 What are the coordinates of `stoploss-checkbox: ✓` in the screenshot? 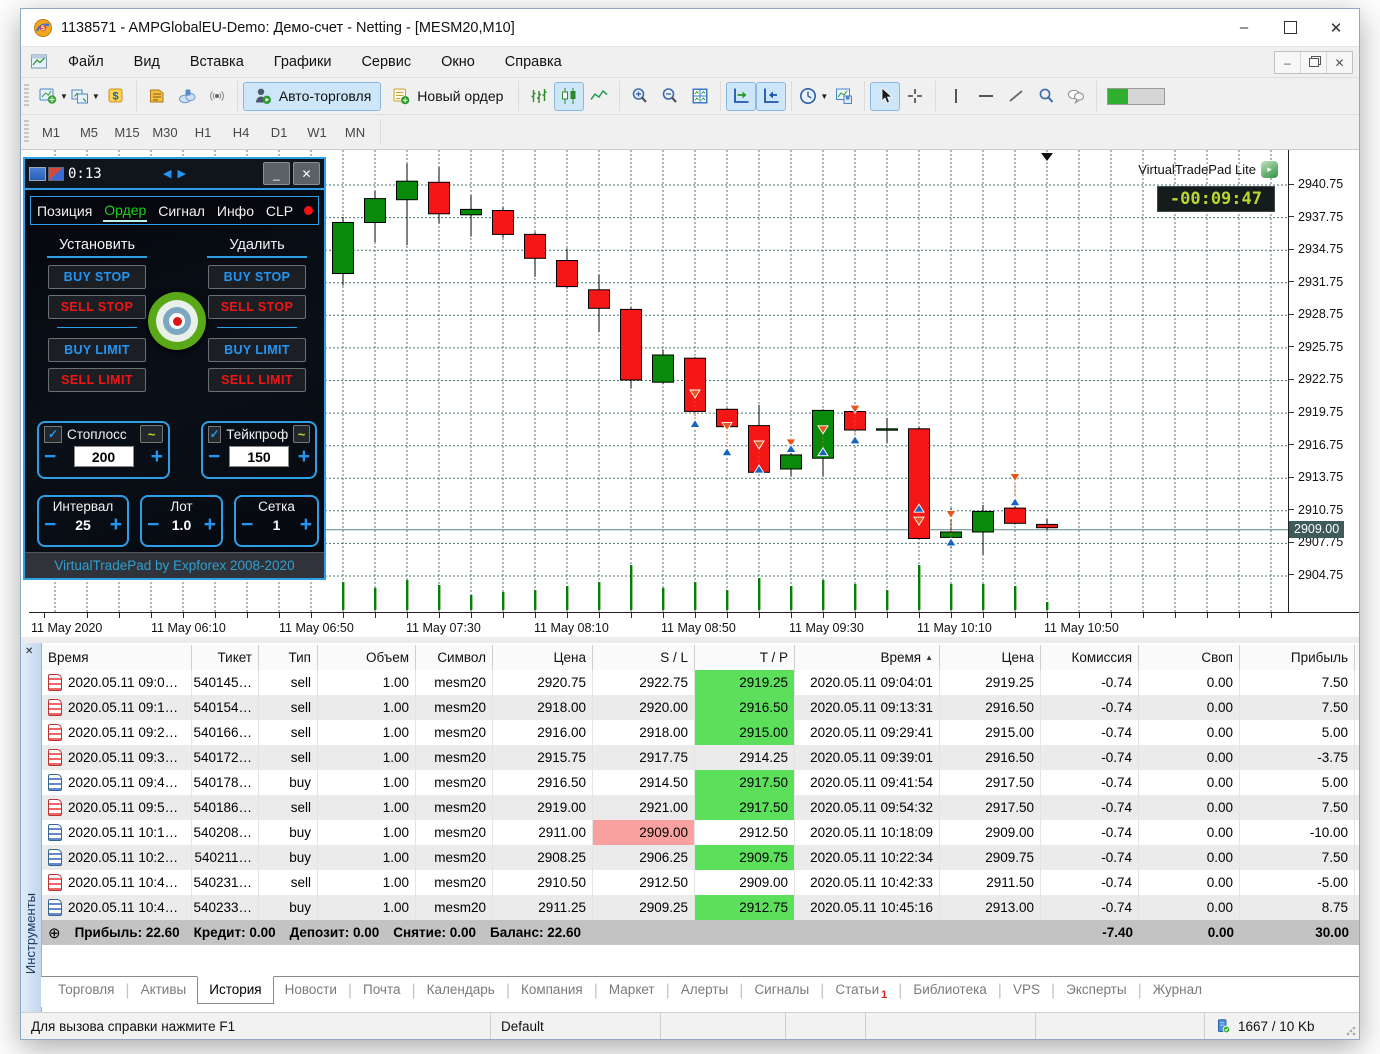 It's located at (53, 434).